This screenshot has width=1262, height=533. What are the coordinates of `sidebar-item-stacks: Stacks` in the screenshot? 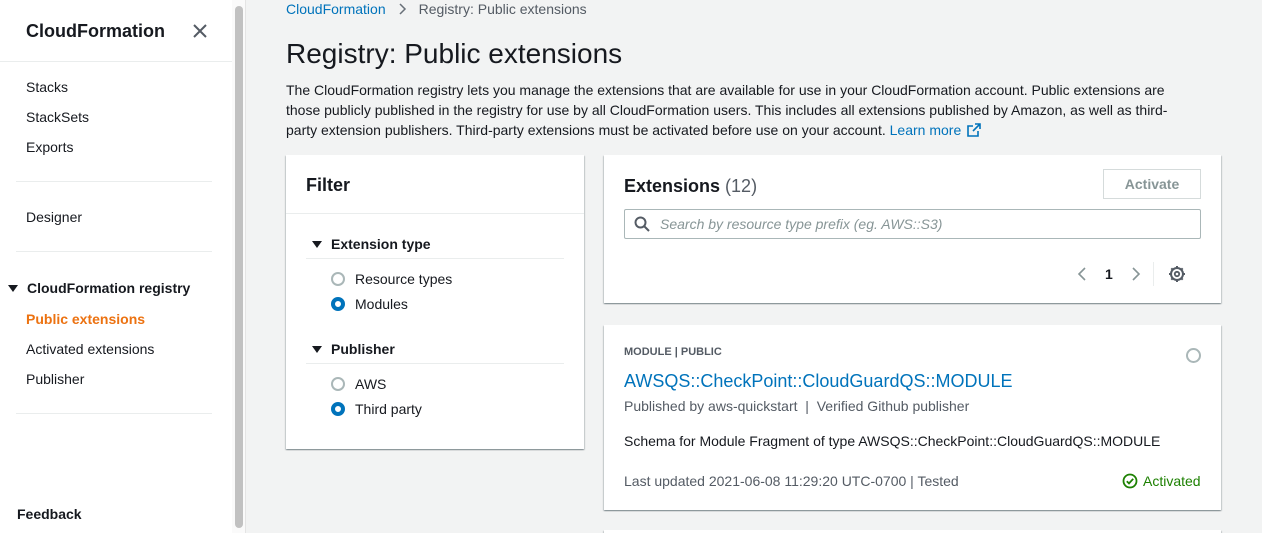 It's located at (47, 87).